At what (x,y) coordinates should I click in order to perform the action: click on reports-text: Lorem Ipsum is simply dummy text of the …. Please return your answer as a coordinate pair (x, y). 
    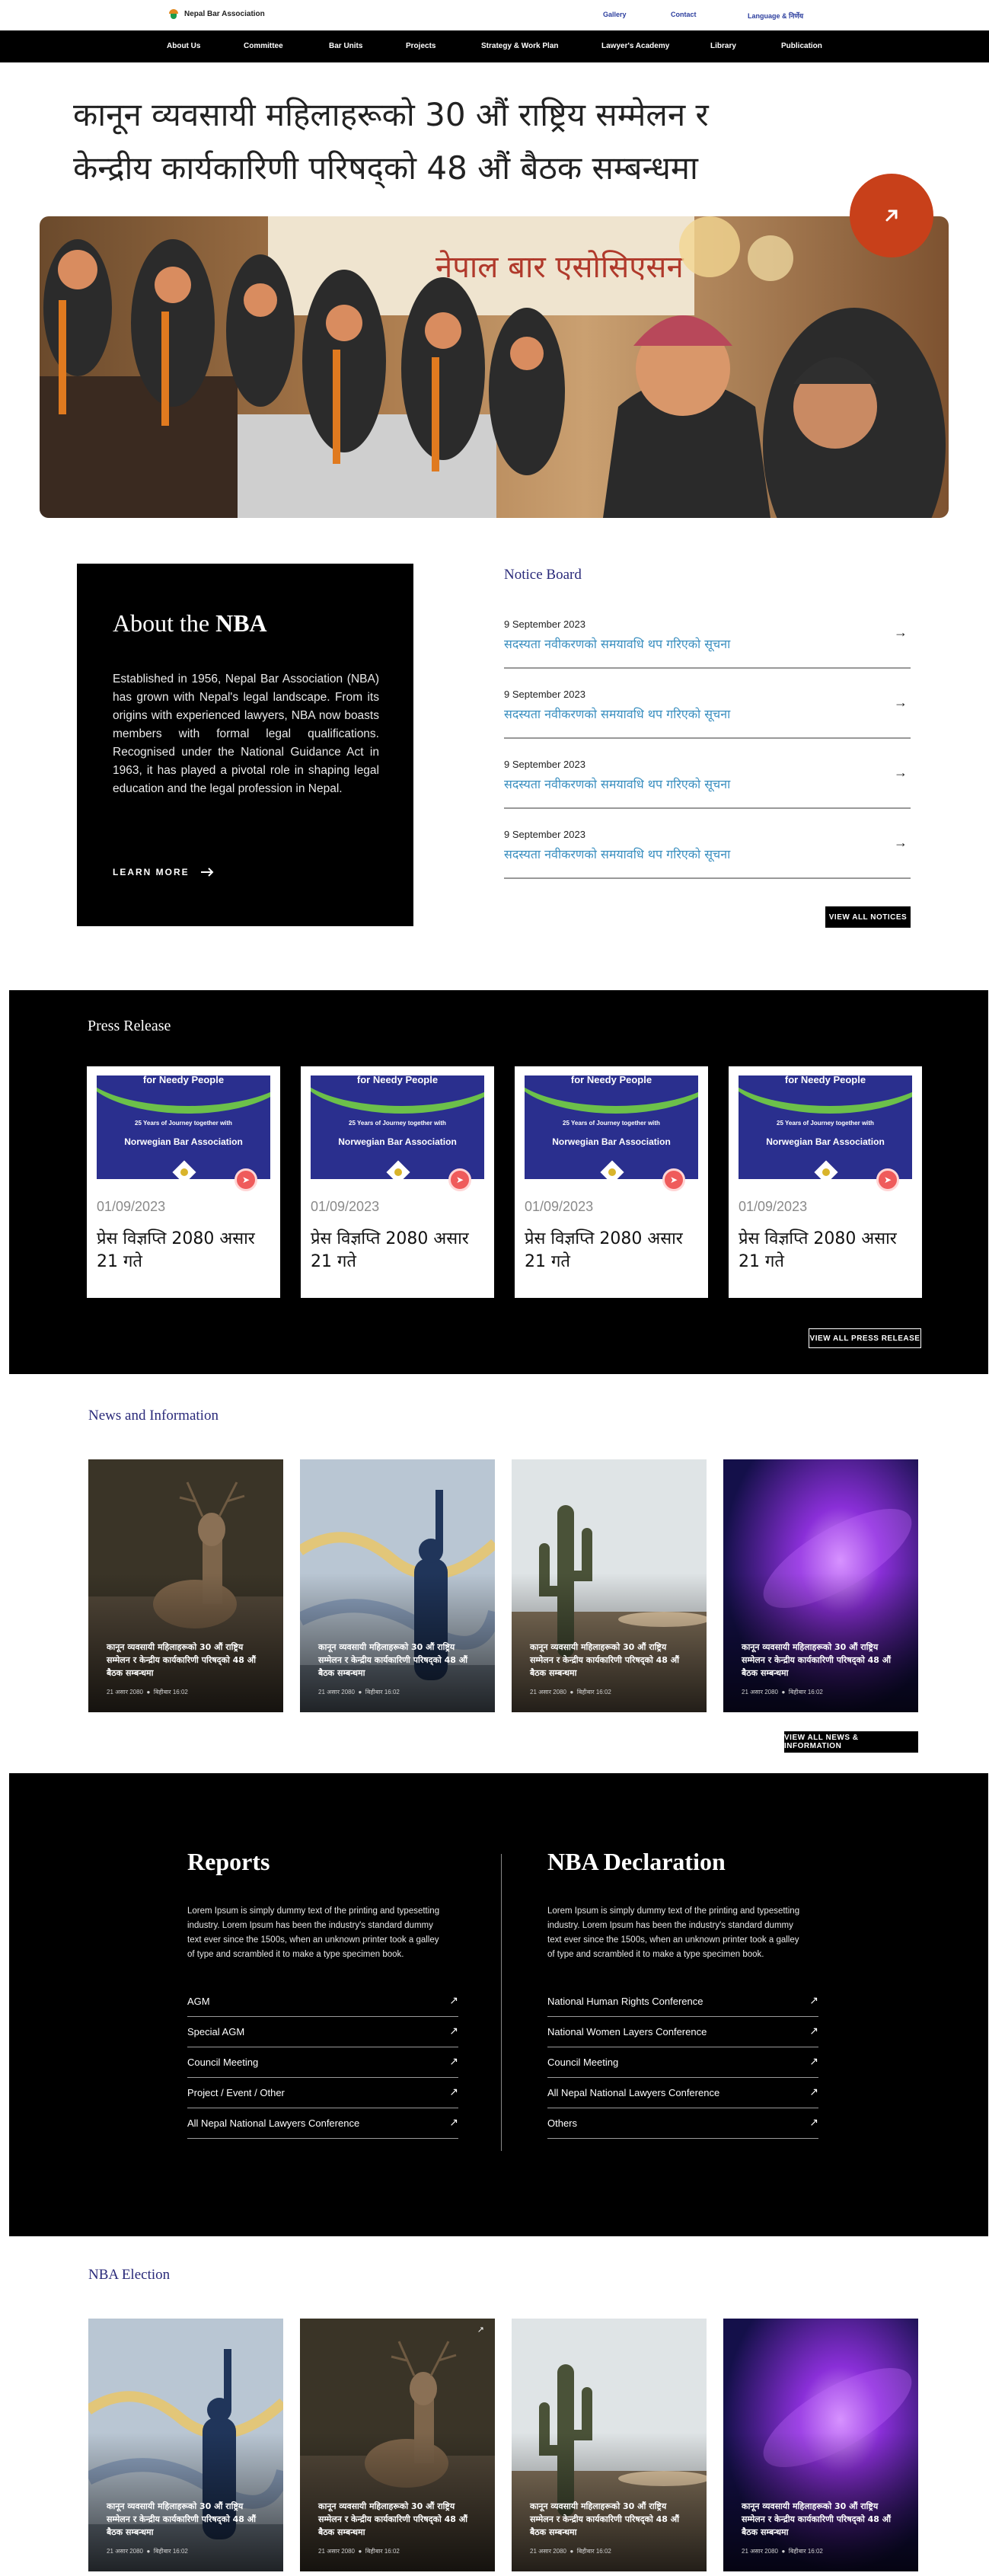
    Looking at the image, I should click on (313, 1932).